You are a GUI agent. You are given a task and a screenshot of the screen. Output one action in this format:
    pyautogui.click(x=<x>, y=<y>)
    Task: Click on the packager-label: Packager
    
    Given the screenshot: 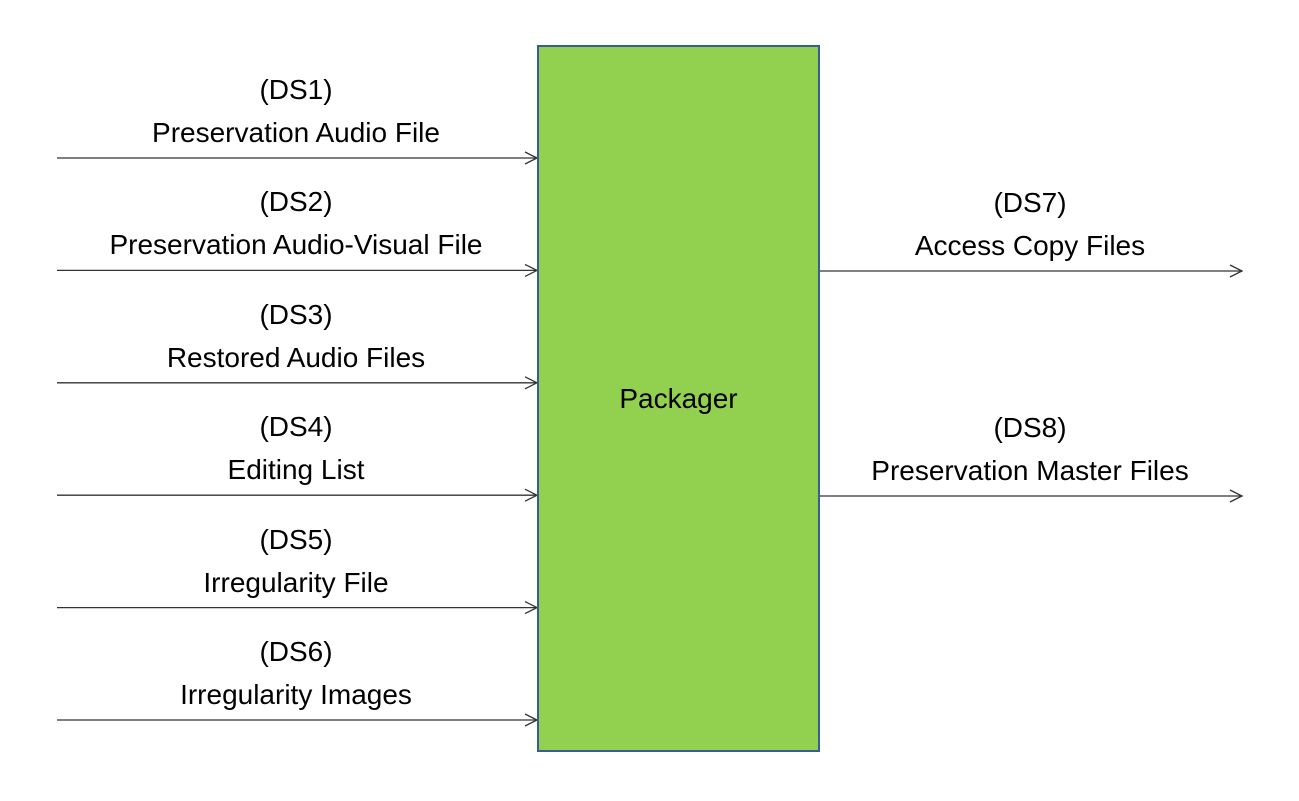 What is the action you would take?
    pyautogui.click(x=678, y=398)
    